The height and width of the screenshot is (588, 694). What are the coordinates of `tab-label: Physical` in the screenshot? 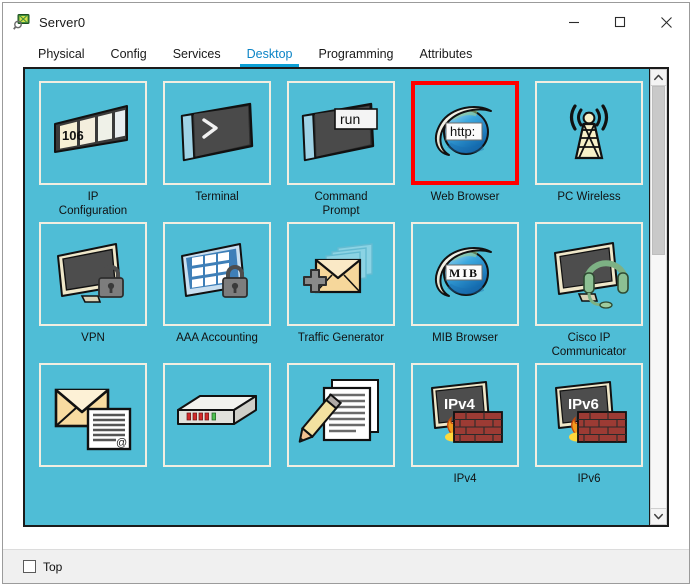 It's located at (61, 54).